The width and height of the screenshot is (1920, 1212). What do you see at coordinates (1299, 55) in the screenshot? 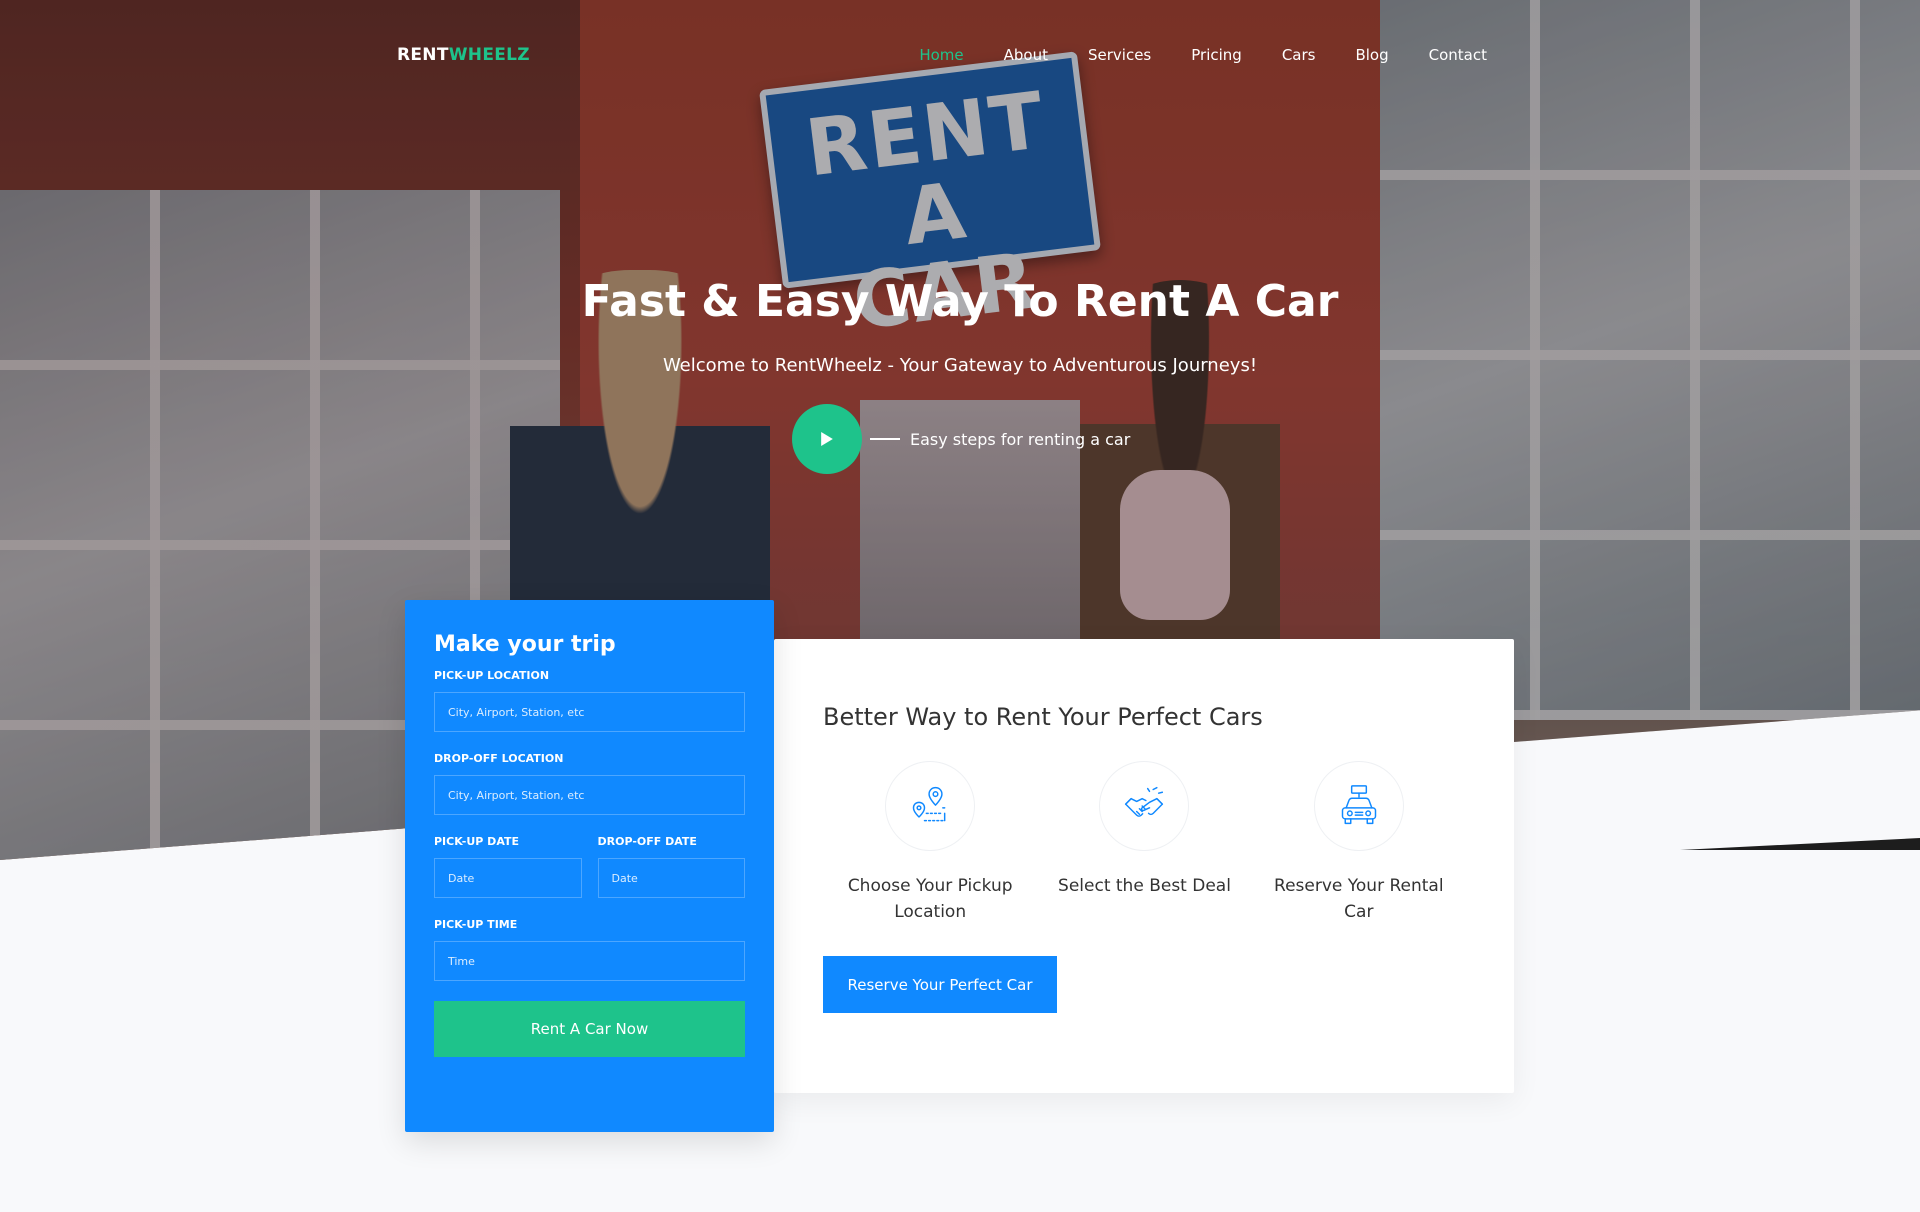
I see `nav-item-cars: Cars` at bounding box center [1299, 55].